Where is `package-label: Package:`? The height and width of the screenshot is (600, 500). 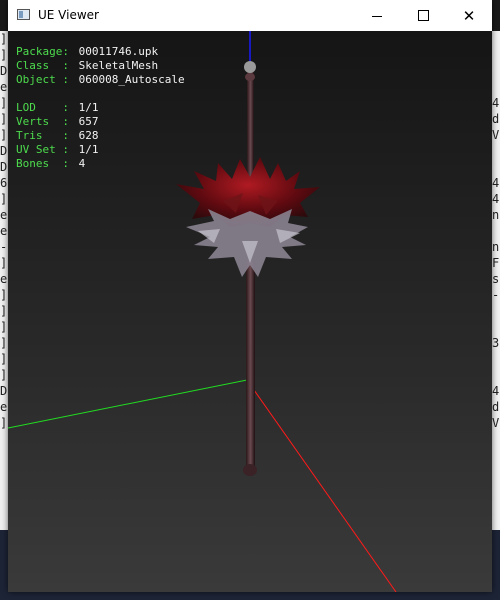 package-label: Package: is located at coordinates (42, 51).